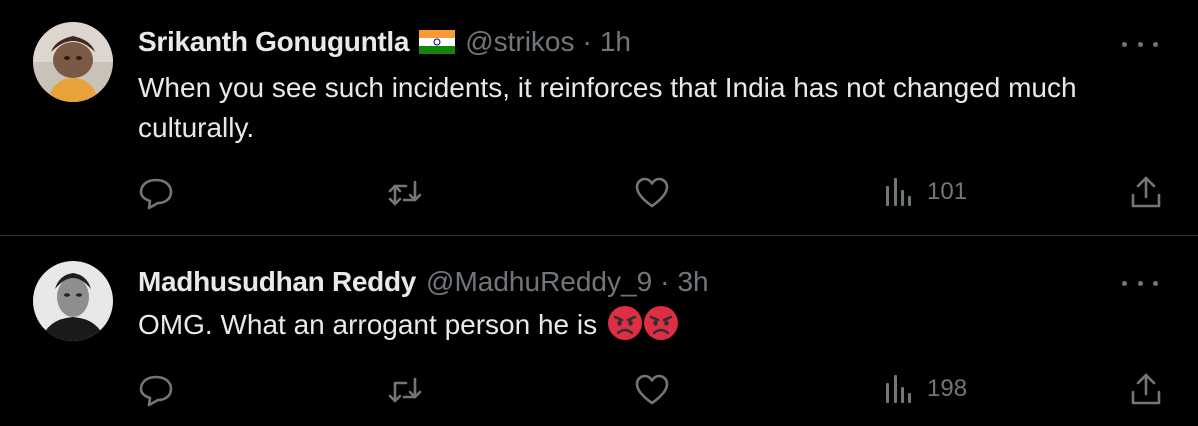 This screenshot has width=1198, height=426. I want to click on divider, so click(599, 235).